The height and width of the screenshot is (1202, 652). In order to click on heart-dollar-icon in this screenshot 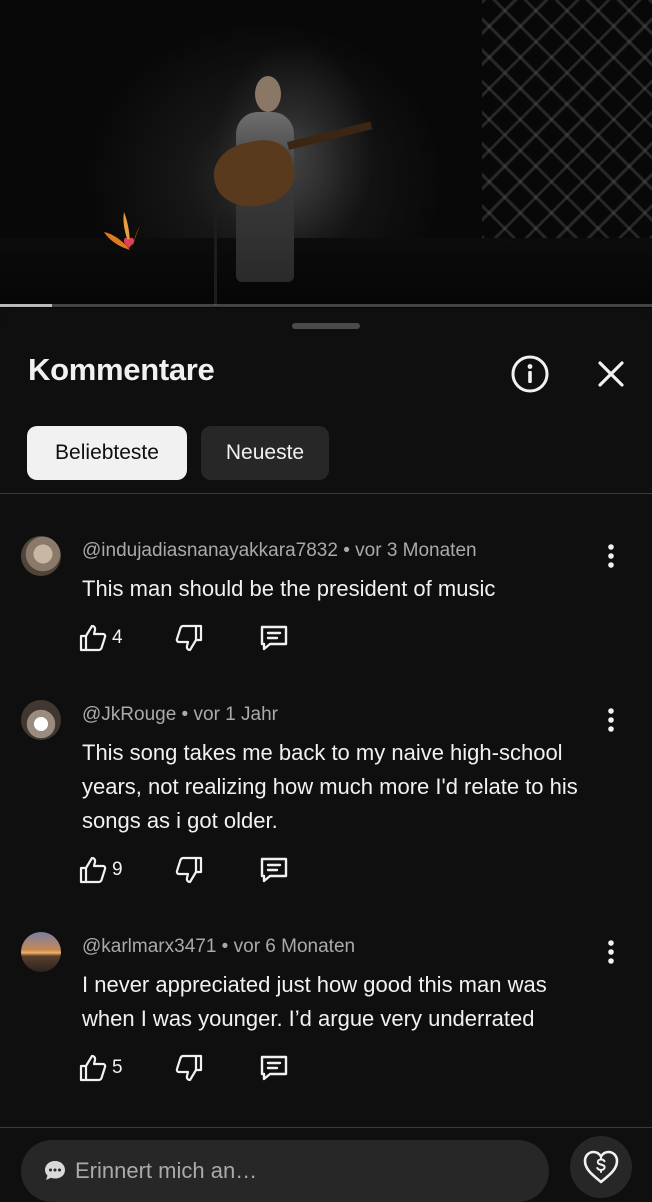, I will do `click(601, 1167)`.